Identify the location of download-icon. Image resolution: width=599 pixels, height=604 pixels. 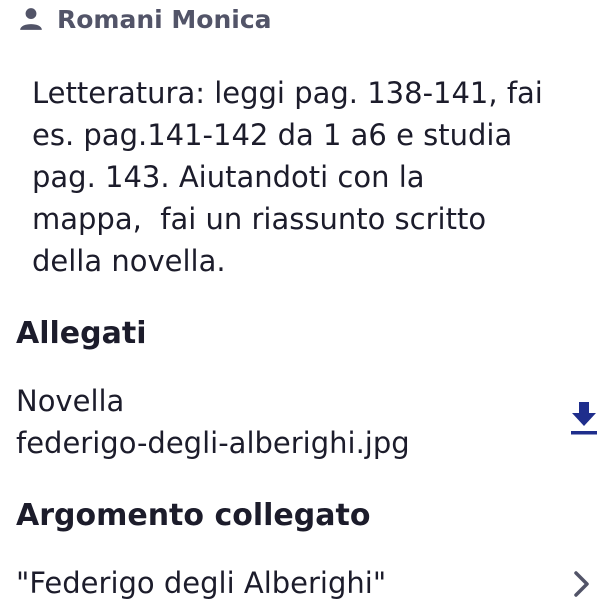
(584, 418).